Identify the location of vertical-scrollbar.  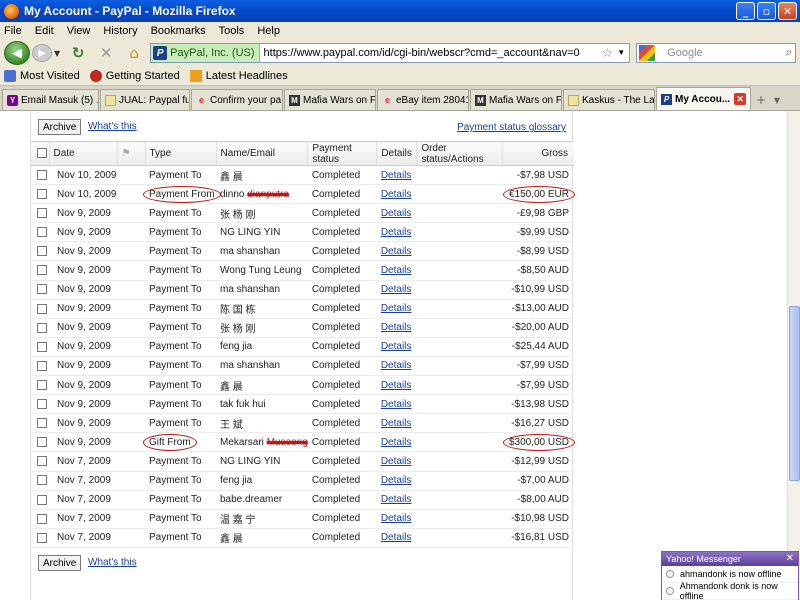
(793, 355).